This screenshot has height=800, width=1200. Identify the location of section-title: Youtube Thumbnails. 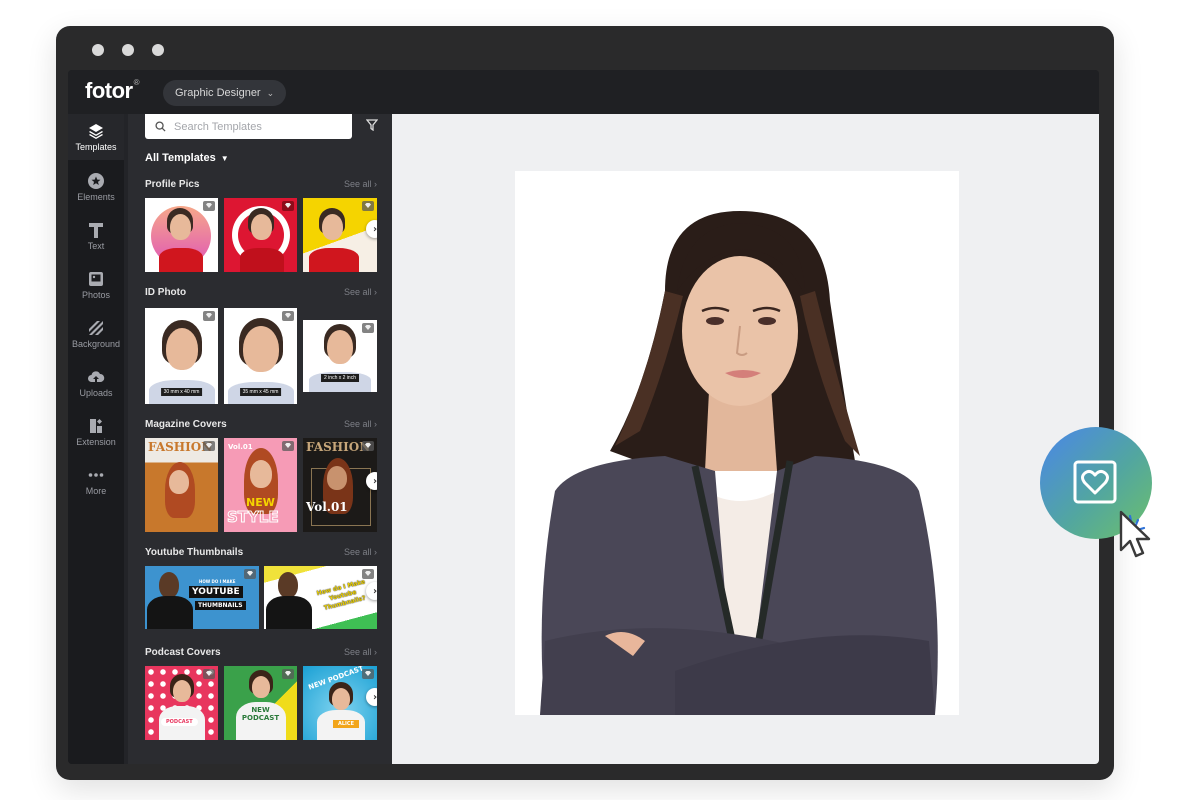
(194, 552).